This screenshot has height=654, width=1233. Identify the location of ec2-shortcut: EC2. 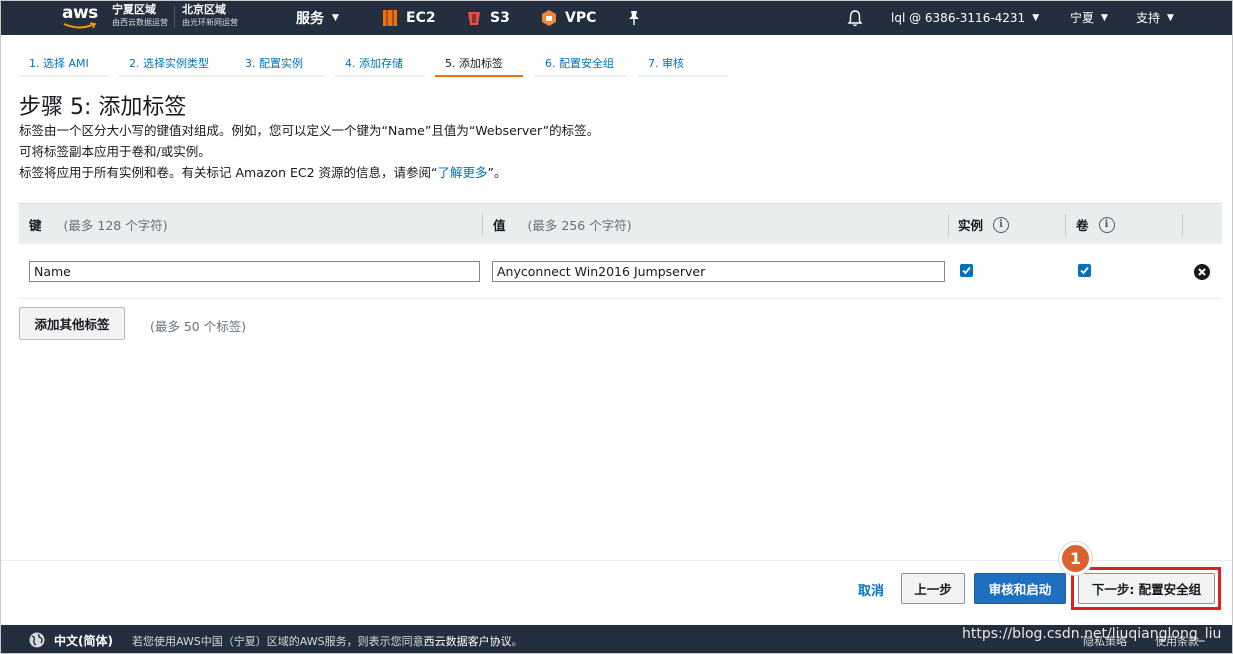
(409, 17).